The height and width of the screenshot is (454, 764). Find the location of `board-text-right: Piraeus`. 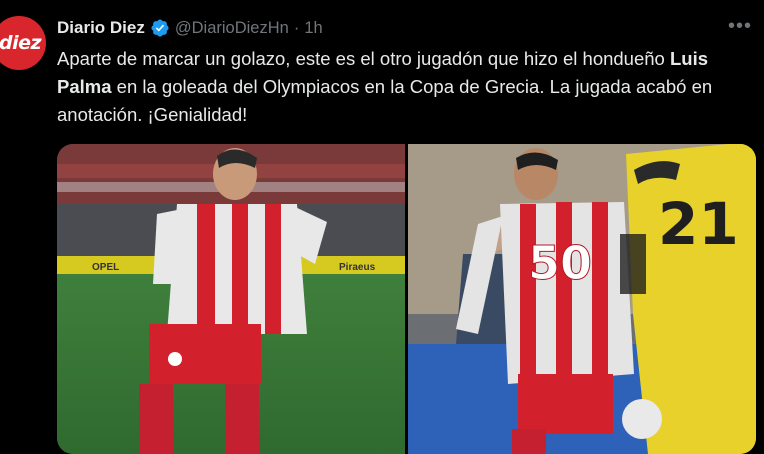

board-text-right: Piraeus is located at coordinates (357, 267).